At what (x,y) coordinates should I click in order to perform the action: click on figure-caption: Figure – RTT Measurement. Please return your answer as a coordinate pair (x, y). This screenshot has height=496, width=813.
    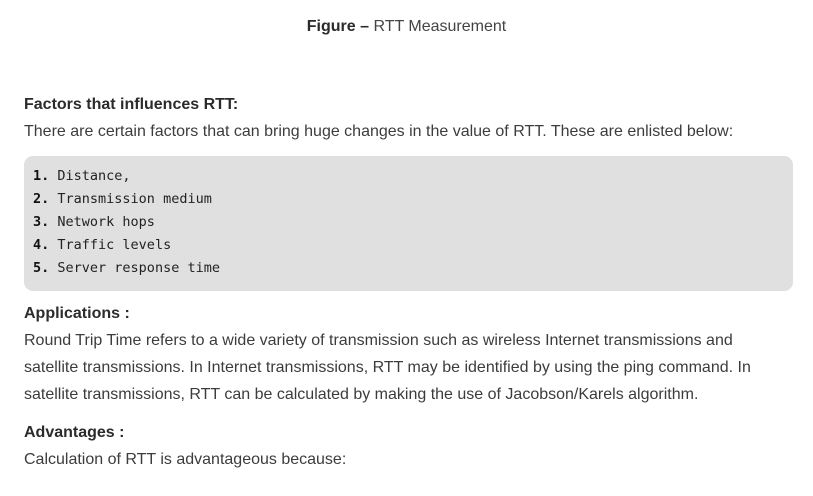
    Looking at the image, I should click on (406, 27).